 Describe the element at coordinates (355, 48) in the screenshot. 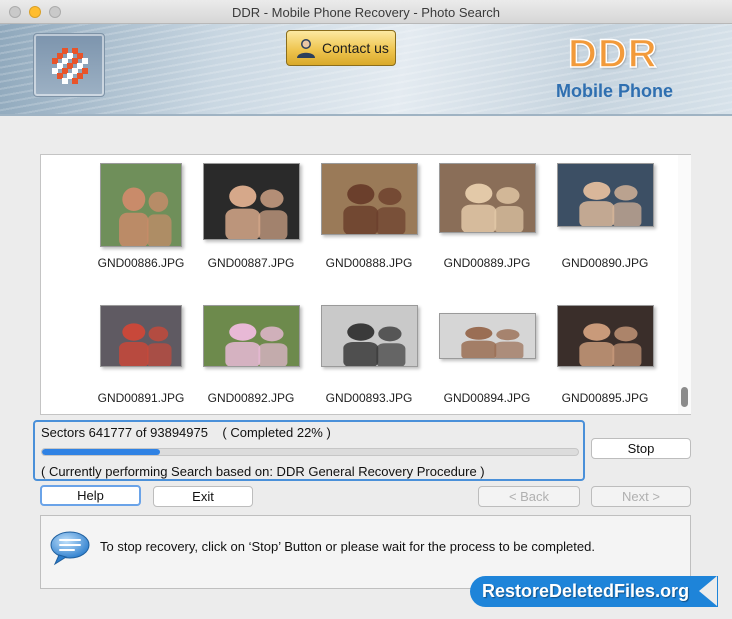

I see `contact-us-label: Contact us` at that location.